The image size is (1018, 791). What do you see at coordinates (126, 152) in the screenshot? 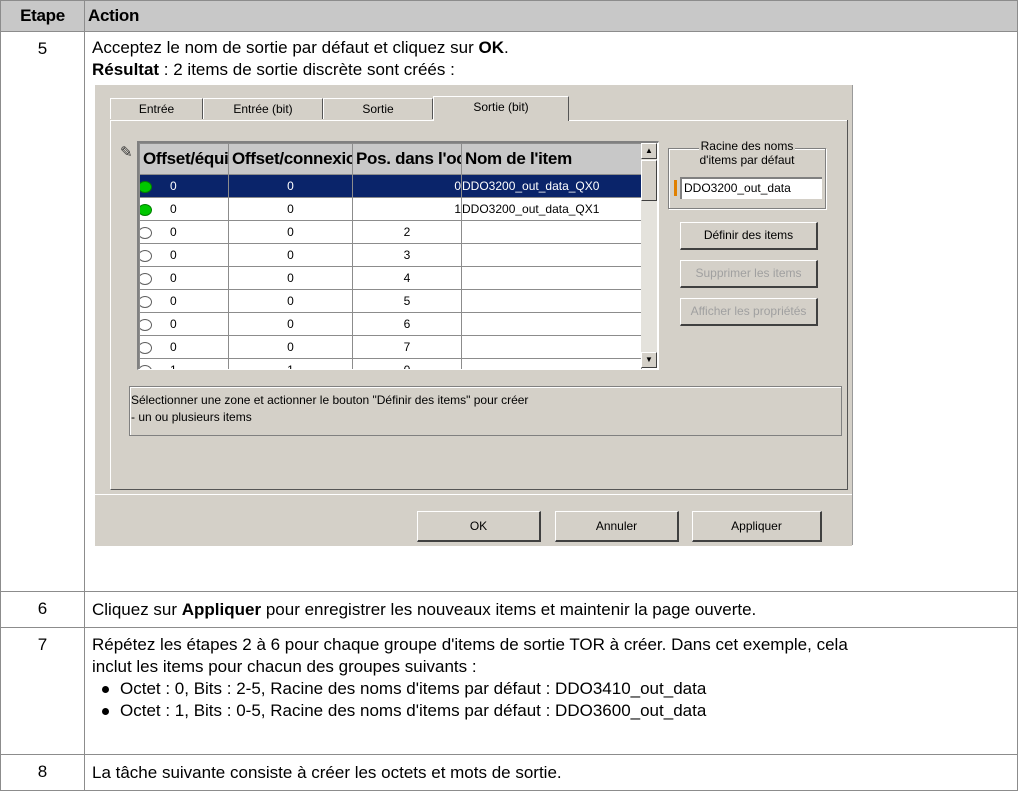
I see `pencil-icon: ✎` at bounding box center [126, 152].